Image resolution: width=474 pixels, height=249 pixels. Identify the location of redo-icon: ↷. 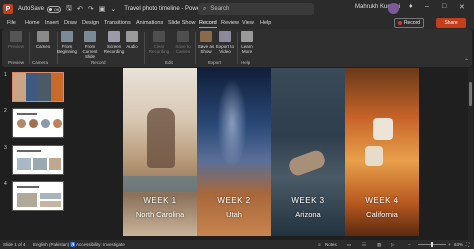
(91, 9).